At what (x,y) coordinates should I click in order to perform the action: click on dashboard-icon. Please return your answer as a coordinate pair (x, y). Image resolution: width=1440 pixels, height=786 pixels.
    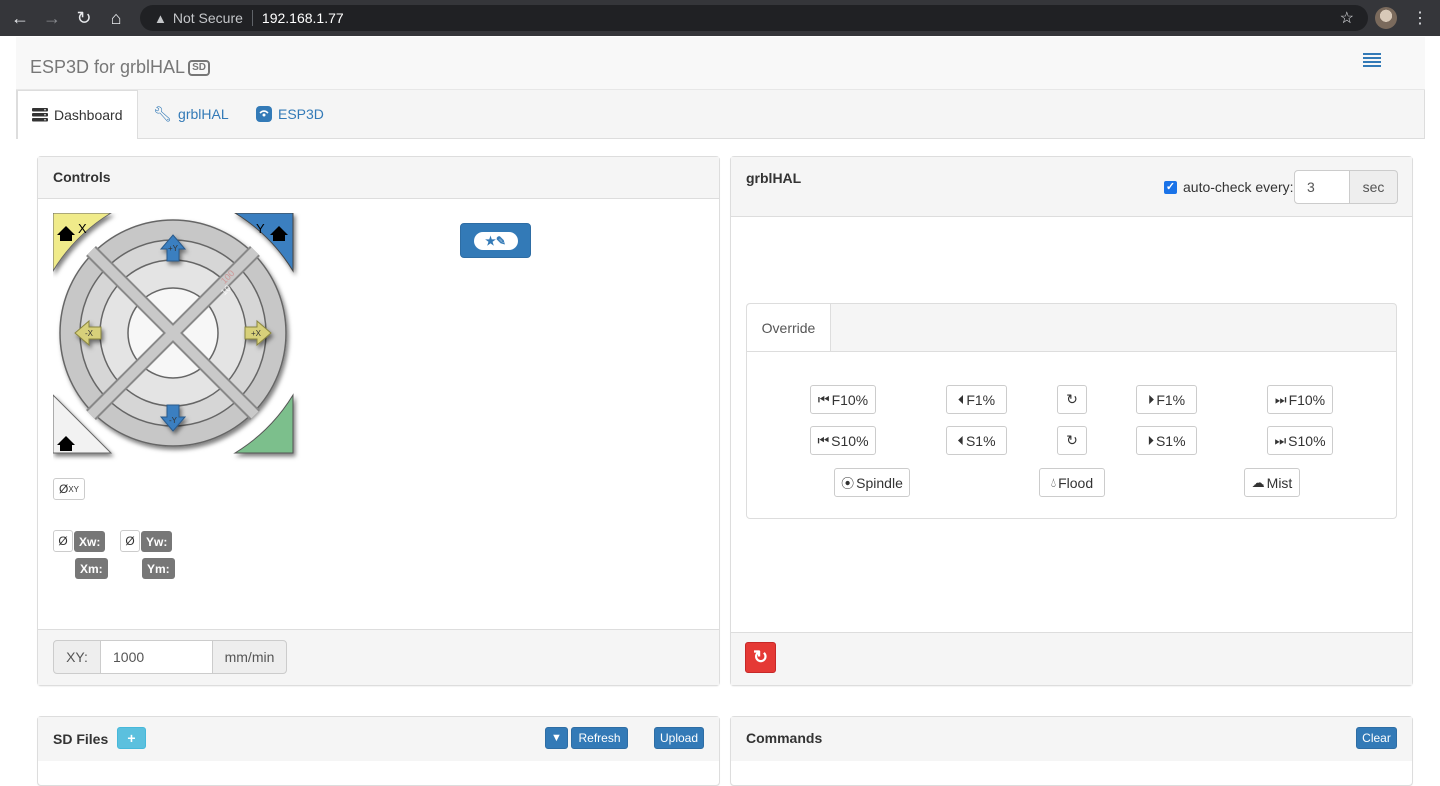
    Looking at the image, I should click on (40, 115).